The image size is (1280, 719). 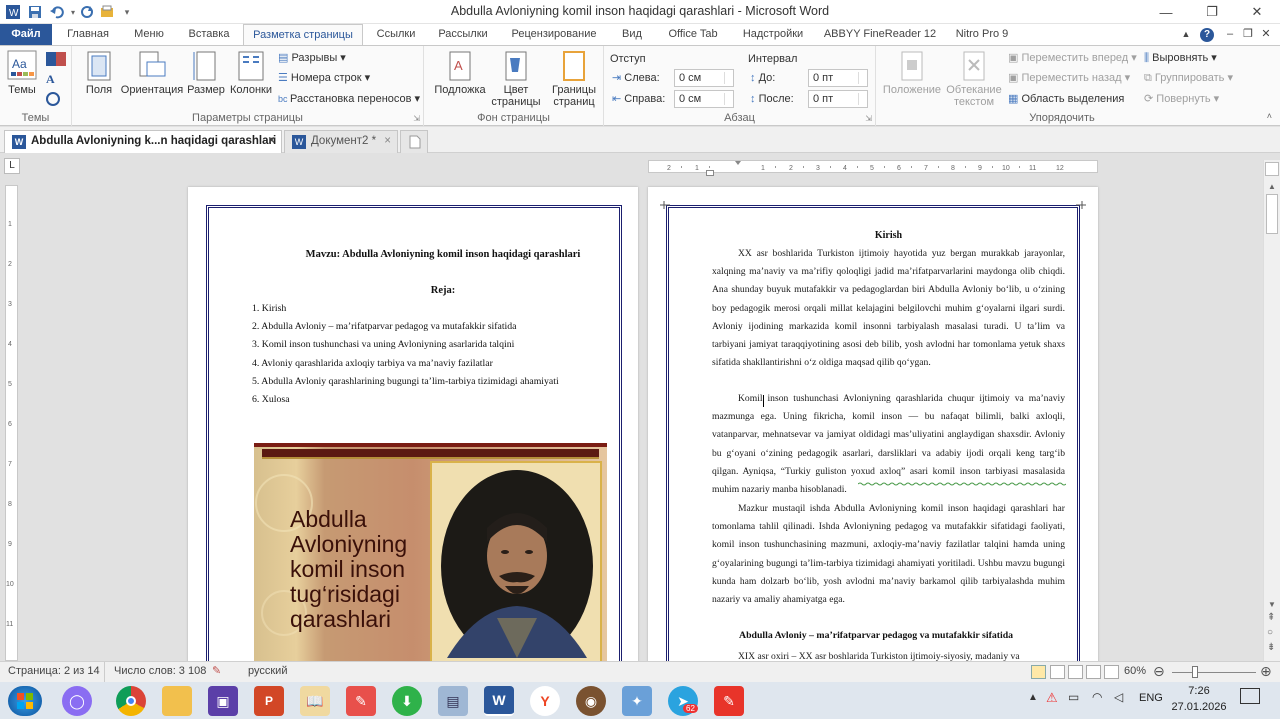 What do you see at coordinates (1093, 672) in the screenshot?
I see `outline-icon` at bounding box center [1093, 672].